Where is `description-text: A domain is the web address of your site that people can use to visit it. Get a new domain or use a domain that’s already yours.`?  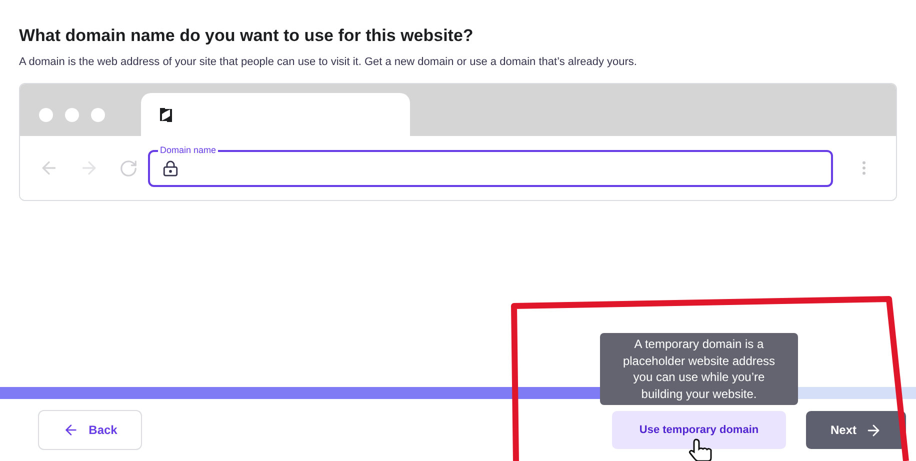 description-text: A domain is the web address of your site that people can use to visit it. Get a new domain or use a domain that’s already yours. is located at coordinates (328, 62).